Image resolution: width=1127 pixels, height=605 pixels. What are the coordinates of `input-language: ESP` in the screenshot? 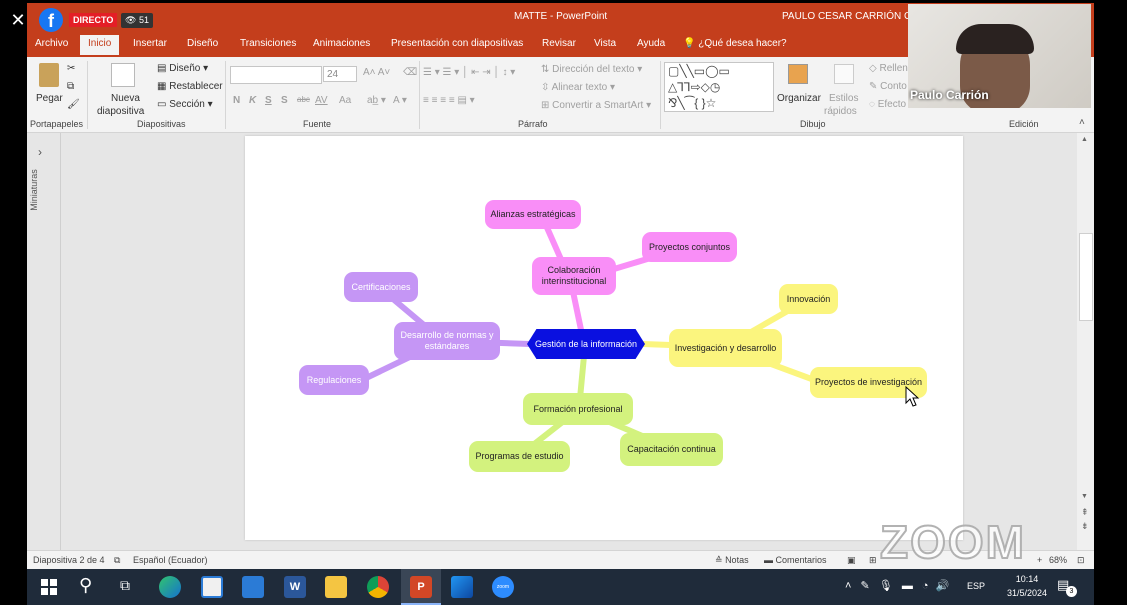 It's located at (976, 586).